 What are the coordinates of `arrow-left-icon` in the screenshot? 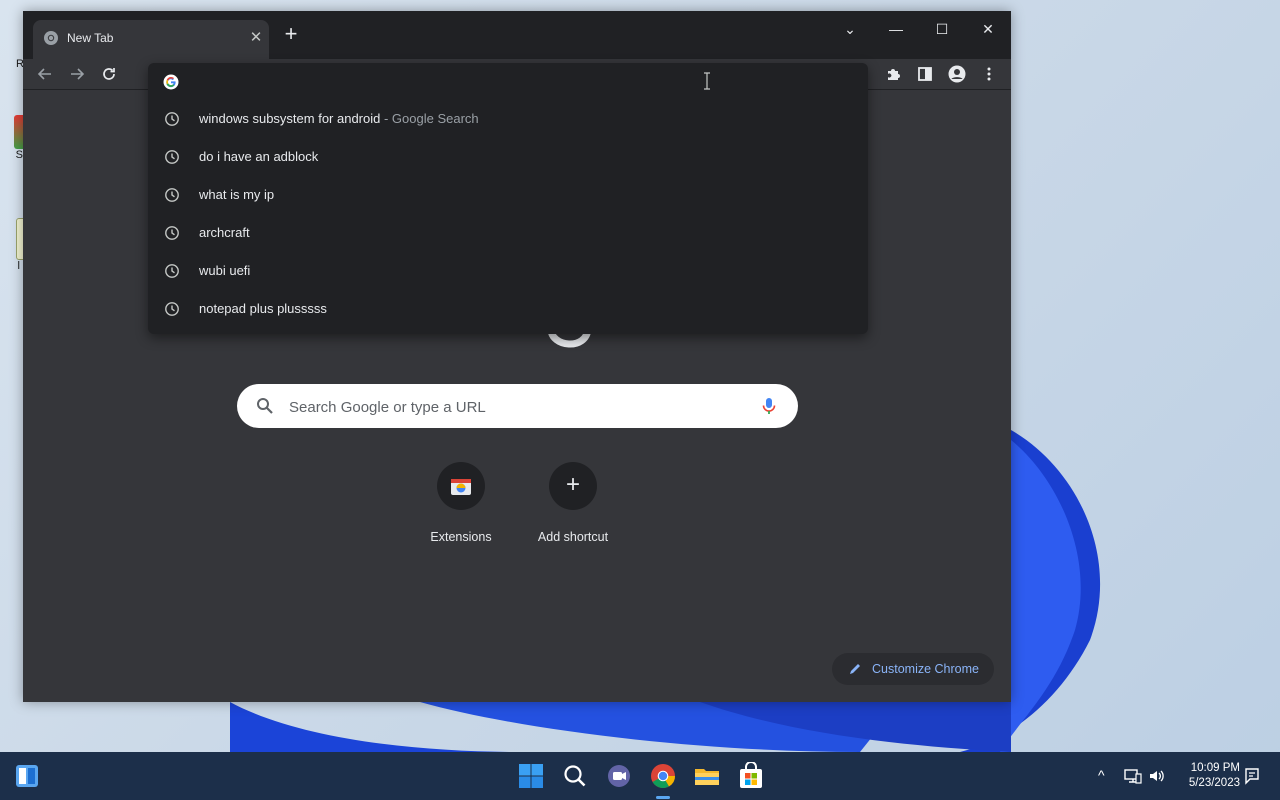 It's located at (44, 74).